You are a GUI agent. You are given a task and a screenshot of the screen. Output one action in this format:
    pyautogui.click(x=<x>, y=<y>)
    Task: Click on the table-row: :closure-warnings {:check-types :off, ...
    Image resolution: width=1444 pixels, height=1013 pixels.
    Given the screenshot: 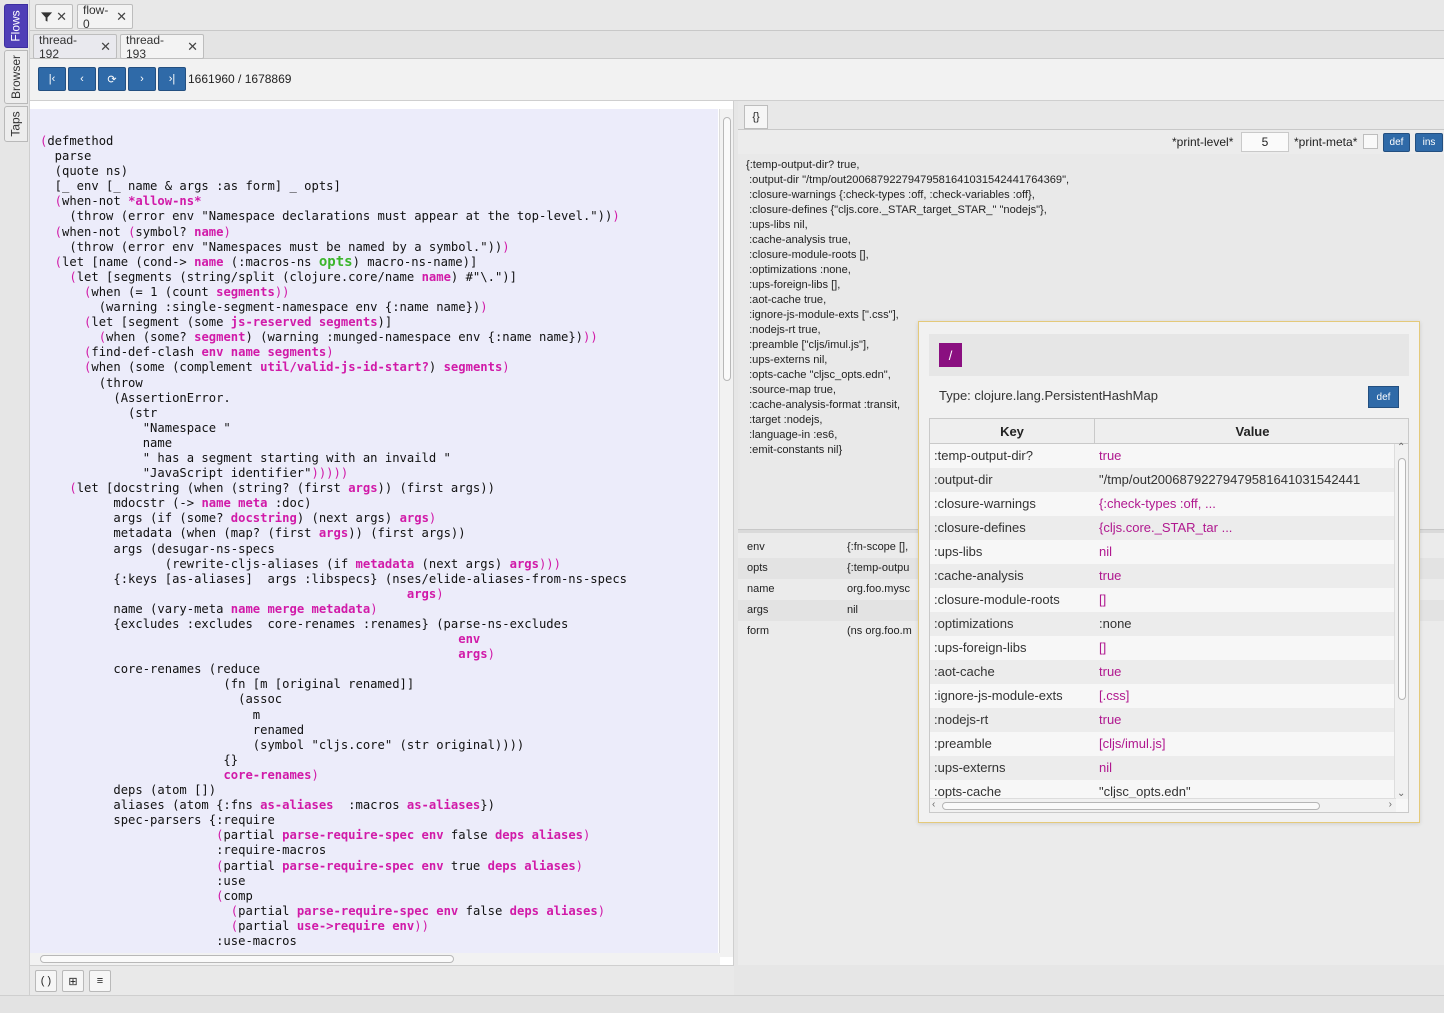 What is the action you would take?
    pyautogui.click(x=1162, y=504)
    